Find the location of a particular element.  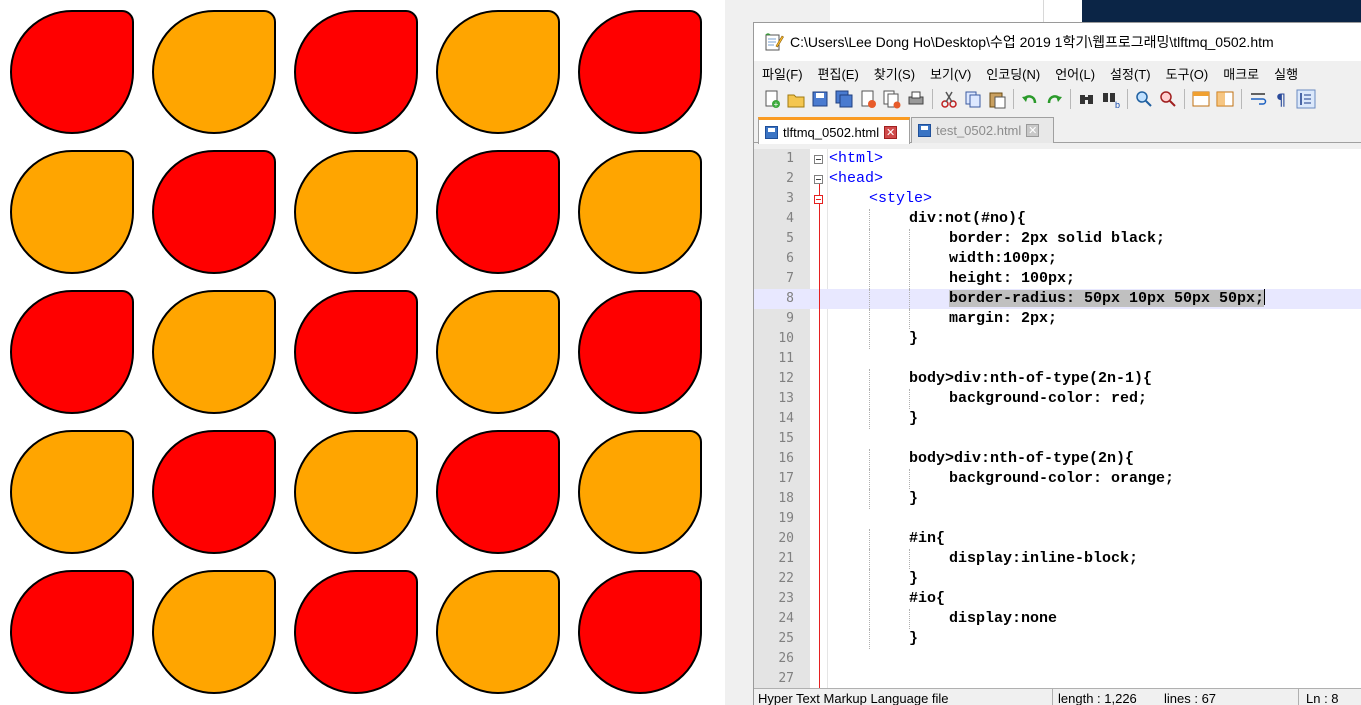

word-wrap-icon is located at coordinates (1258, 99).